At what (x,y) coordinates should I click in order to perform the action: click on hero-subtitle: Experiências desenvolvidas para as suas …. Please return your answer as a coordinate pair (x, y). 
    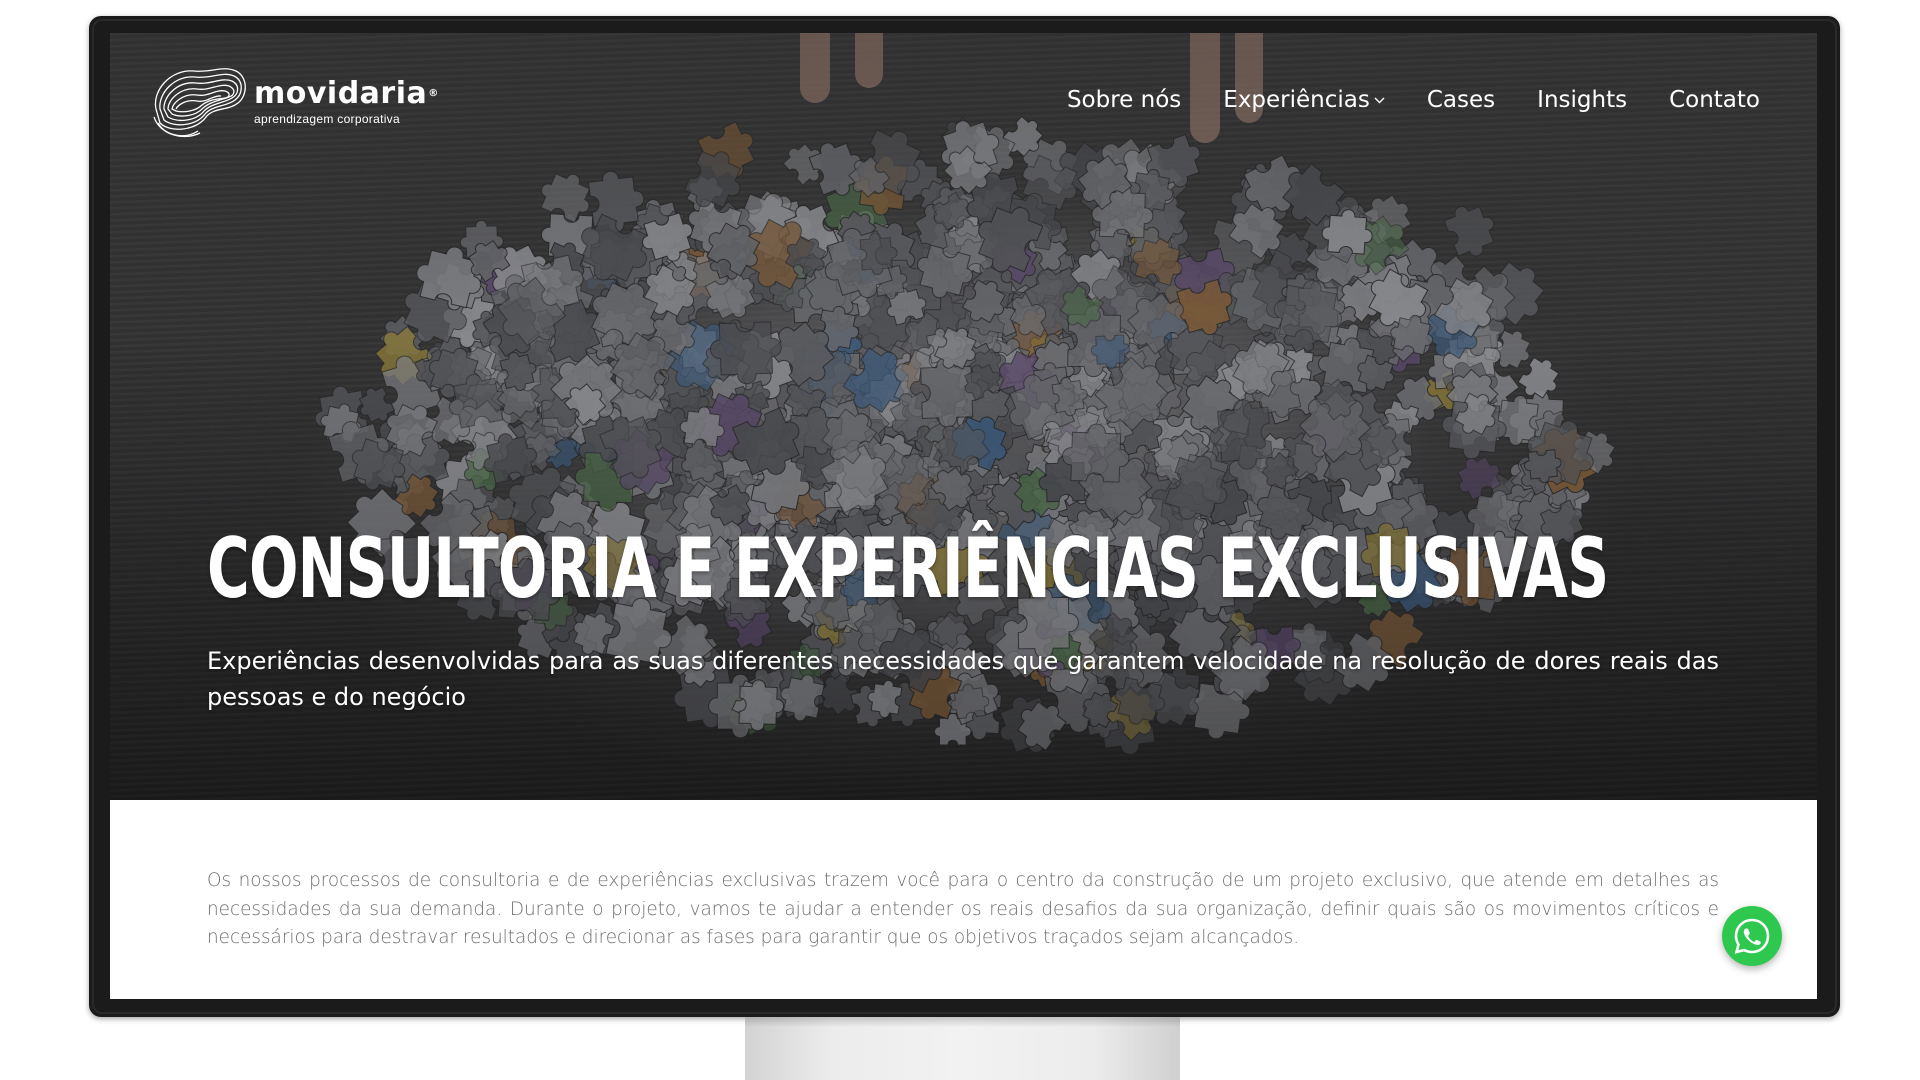
    Looking at the image, I should click on (963, 679).